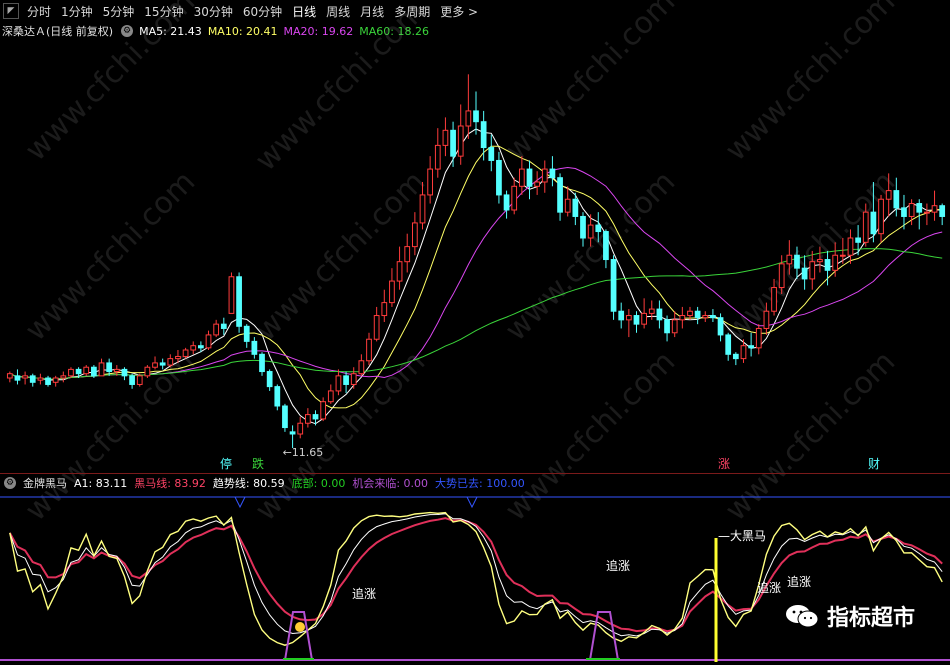 The height and width of the screenshot is (665, 950). Describe the element at coordinates (390, 483) in the screenshot. I see `jihui-value: 机会来临: 0.00` at that location.